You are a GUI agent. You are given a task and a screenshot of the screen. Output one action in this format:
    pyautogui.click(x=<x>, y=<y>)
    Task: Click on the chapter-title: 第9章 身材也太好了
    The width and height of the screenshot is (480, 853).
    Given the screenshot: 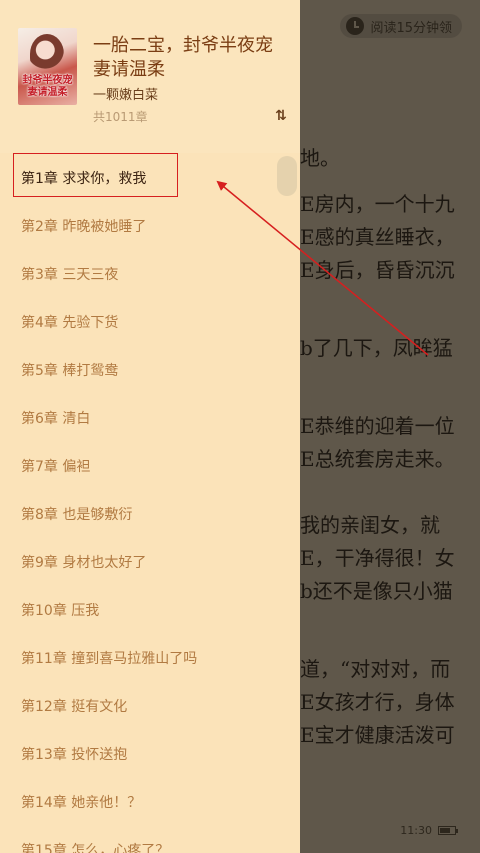 What is the action you would take?
    pyautogui.click(x=84, y=563)
    